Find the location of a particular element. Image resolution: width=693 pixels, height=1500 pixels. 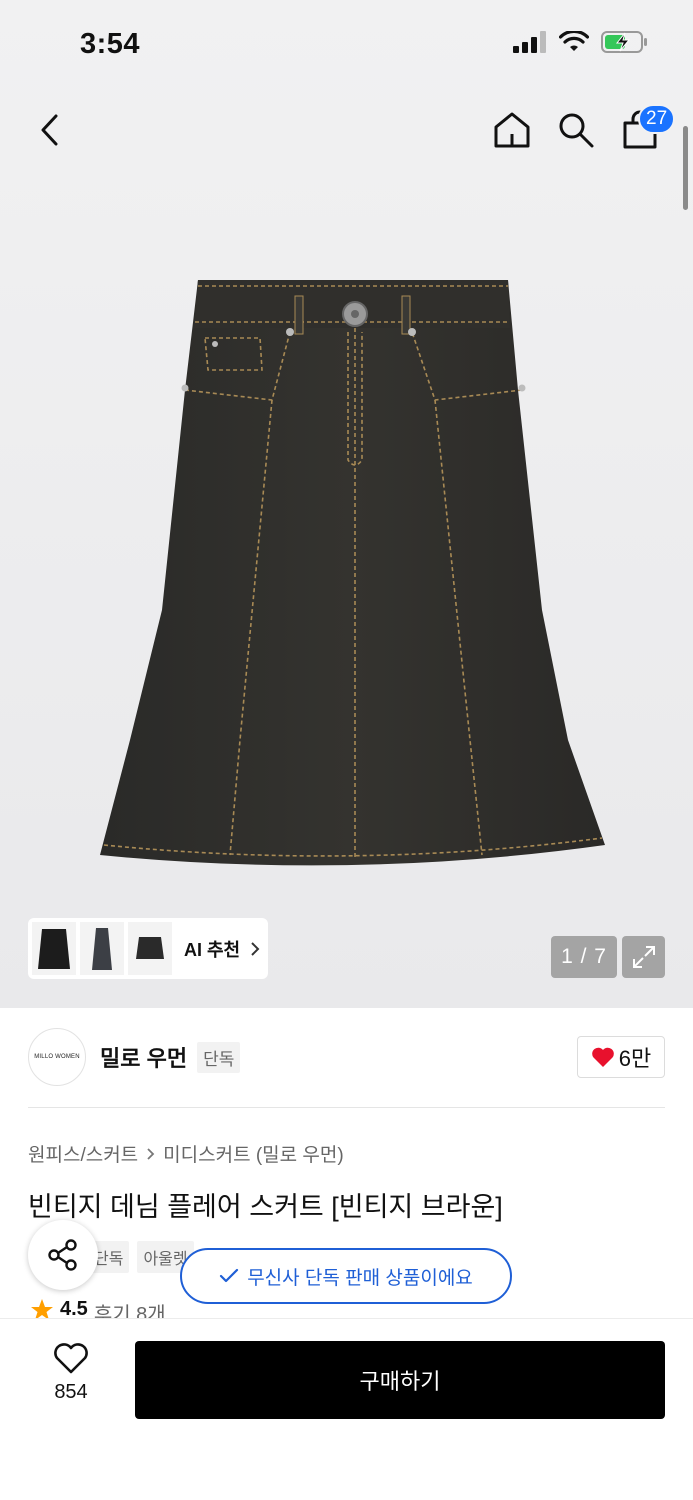

expand-icon is located at coordinates (643, 957).